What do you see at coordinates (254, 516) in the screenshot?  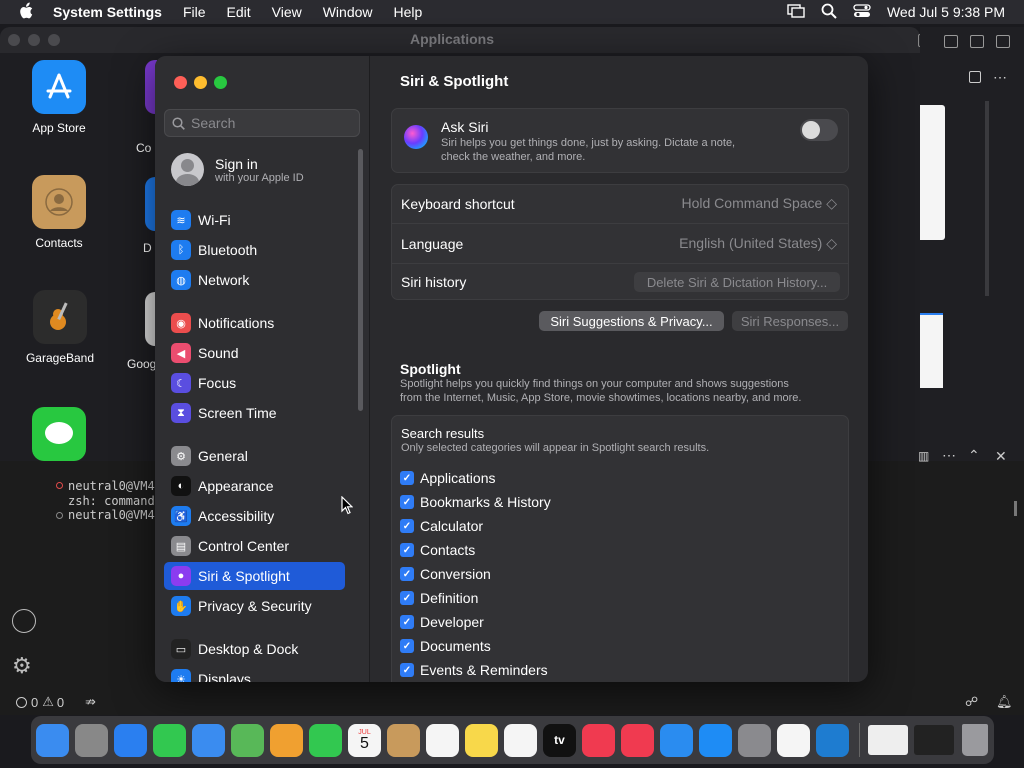 I see `sidebar-item-accessibility: ♿ Accessibility` at bounding box center [254, 516].